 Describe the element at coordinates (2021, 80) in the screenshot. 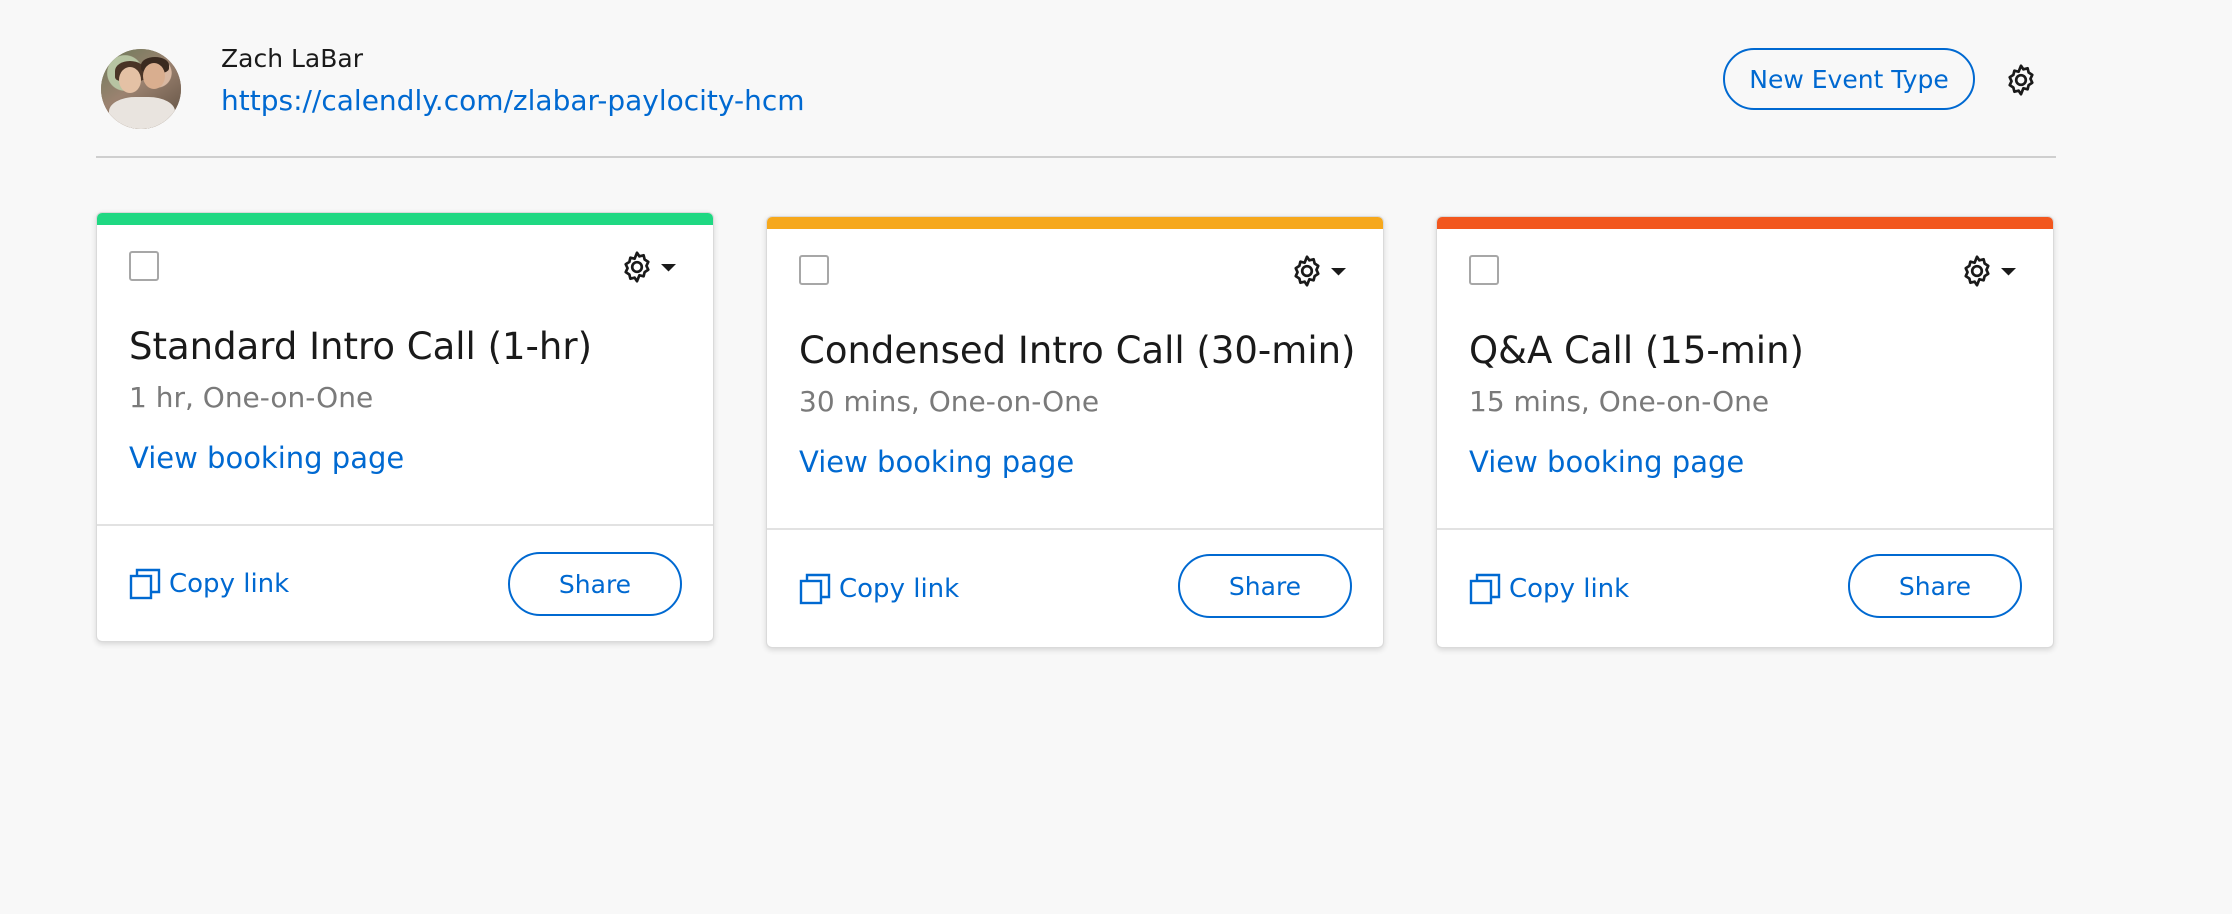

I see `gear-icon` at that location.